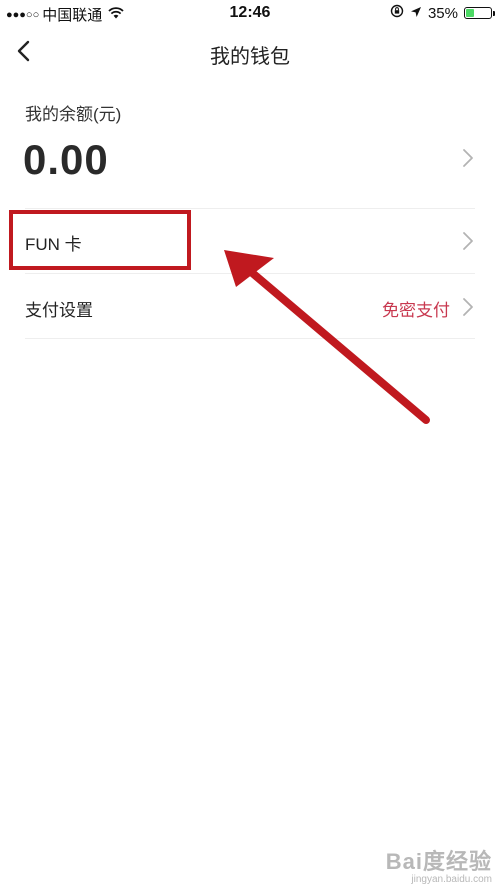  I want to click on balance-row: 我的余额(元) 0.00, so click(250, 150).